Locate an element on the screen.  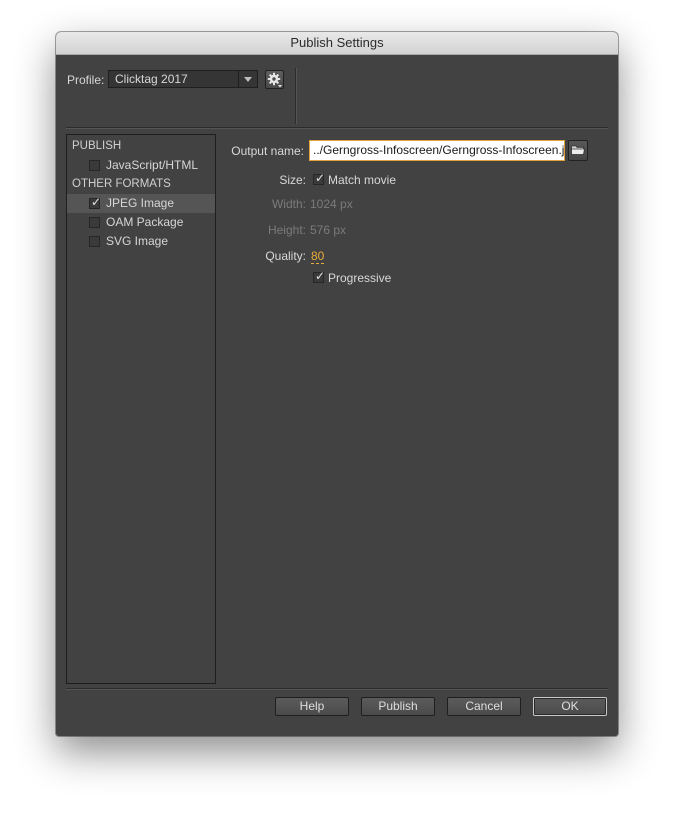
oam-package-checkbox is located at coordinates (94, 222).